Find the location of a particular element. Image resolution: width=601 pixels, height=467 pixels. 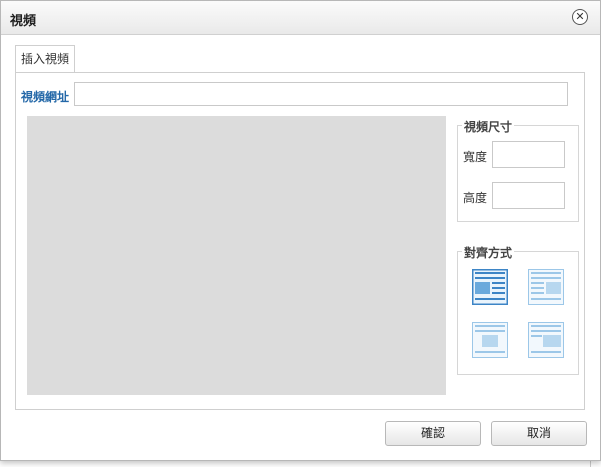

dialog-title: 視頻 is located at coordinates (23, 21).